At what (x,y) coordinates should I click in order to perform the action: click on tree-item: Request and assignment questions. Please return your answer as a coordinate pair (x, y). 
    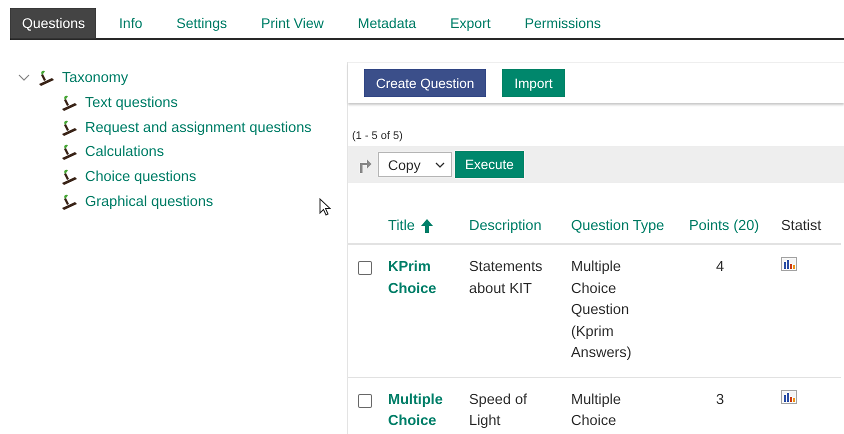
    Looking at the image, I should click on (198, 128).